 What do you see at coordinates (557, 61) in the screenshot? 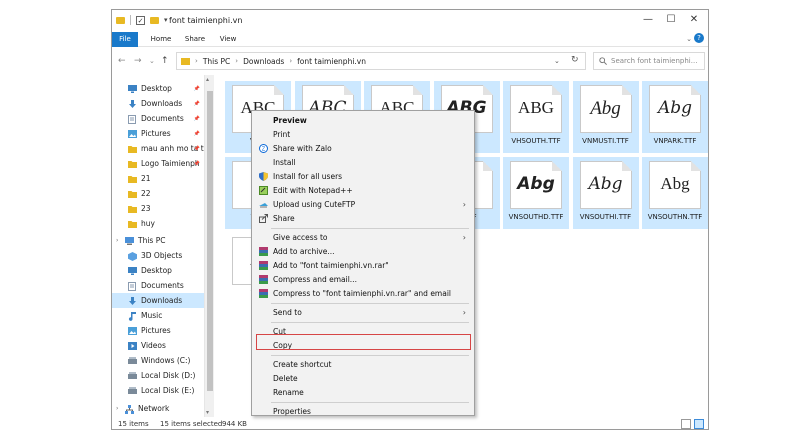
I see `address-dropdown-button: ⌄` at bounding box center [557, 61].